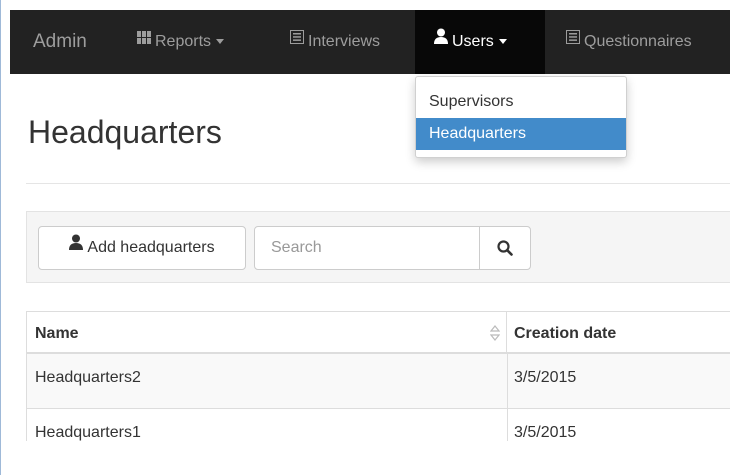 This screenshot has height=475, width=730. I want to click on search-button, so click(505, 248).